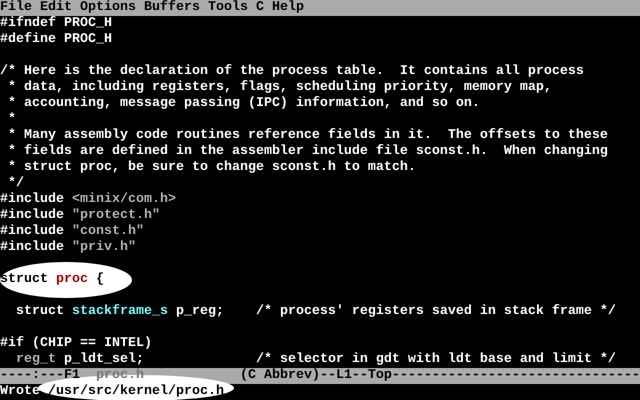 The width and height of the screenshot is (640, 400). I want to click on code-line: struct stackframe_s p_reg; /* process' registers saved in stack frame */, so click(315, 312).